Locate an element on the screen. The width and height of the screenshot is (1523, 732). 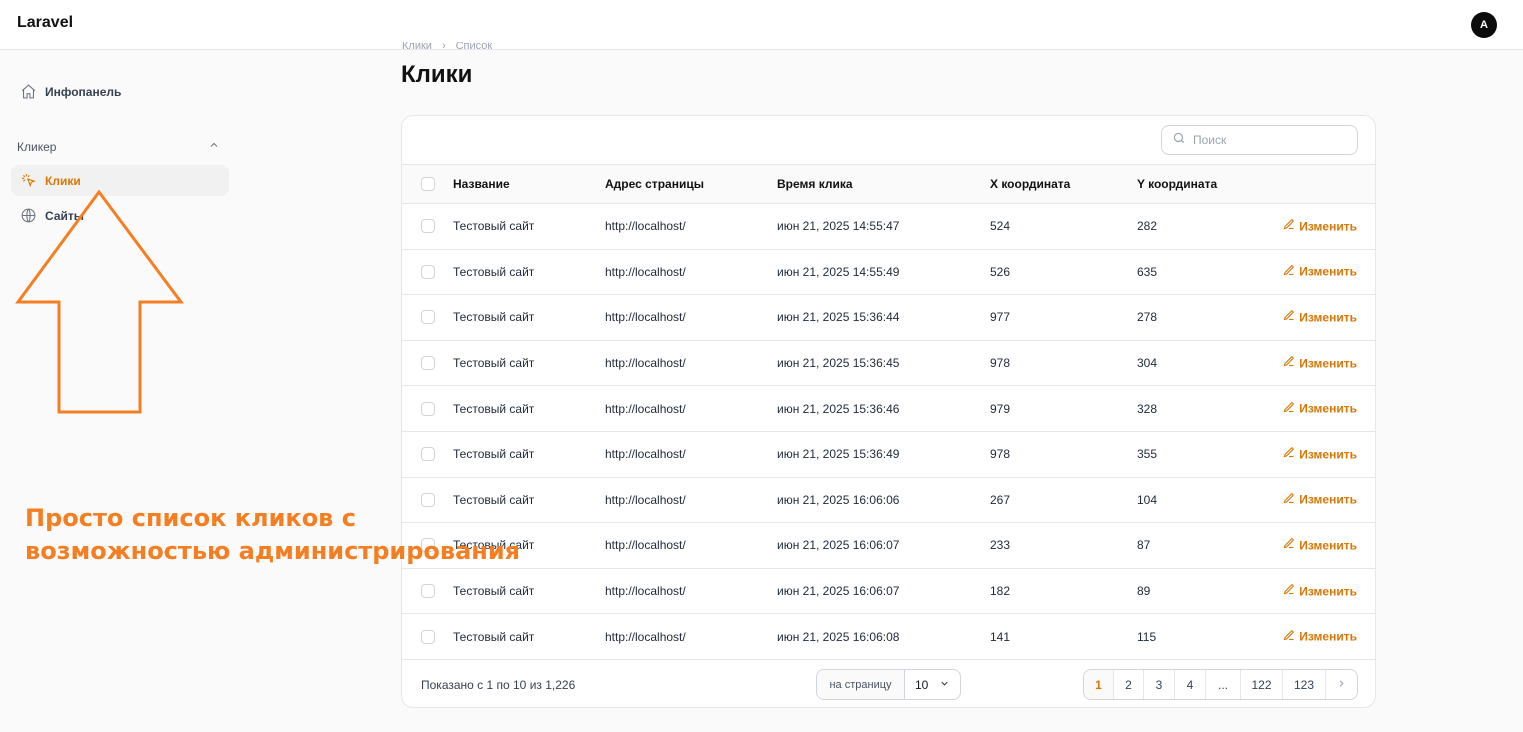
page-button: 1 is located at coordinates (1099, 684).